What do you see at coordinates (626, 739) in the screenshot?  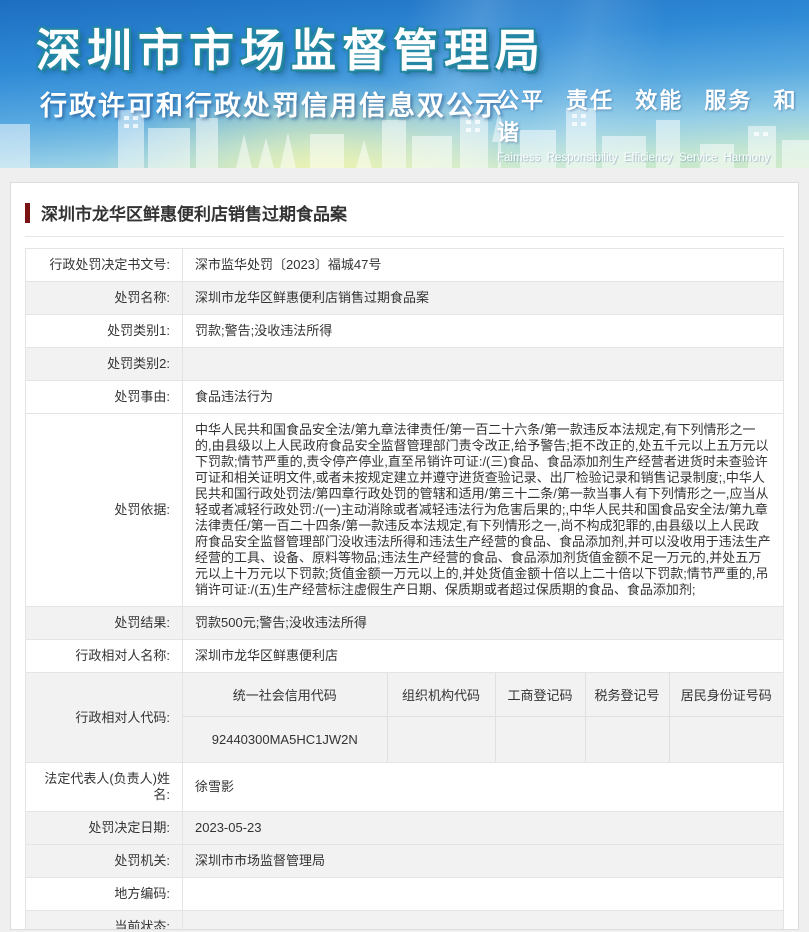 I see `codes-value-tax-reg` at bounding box center [626, 739].